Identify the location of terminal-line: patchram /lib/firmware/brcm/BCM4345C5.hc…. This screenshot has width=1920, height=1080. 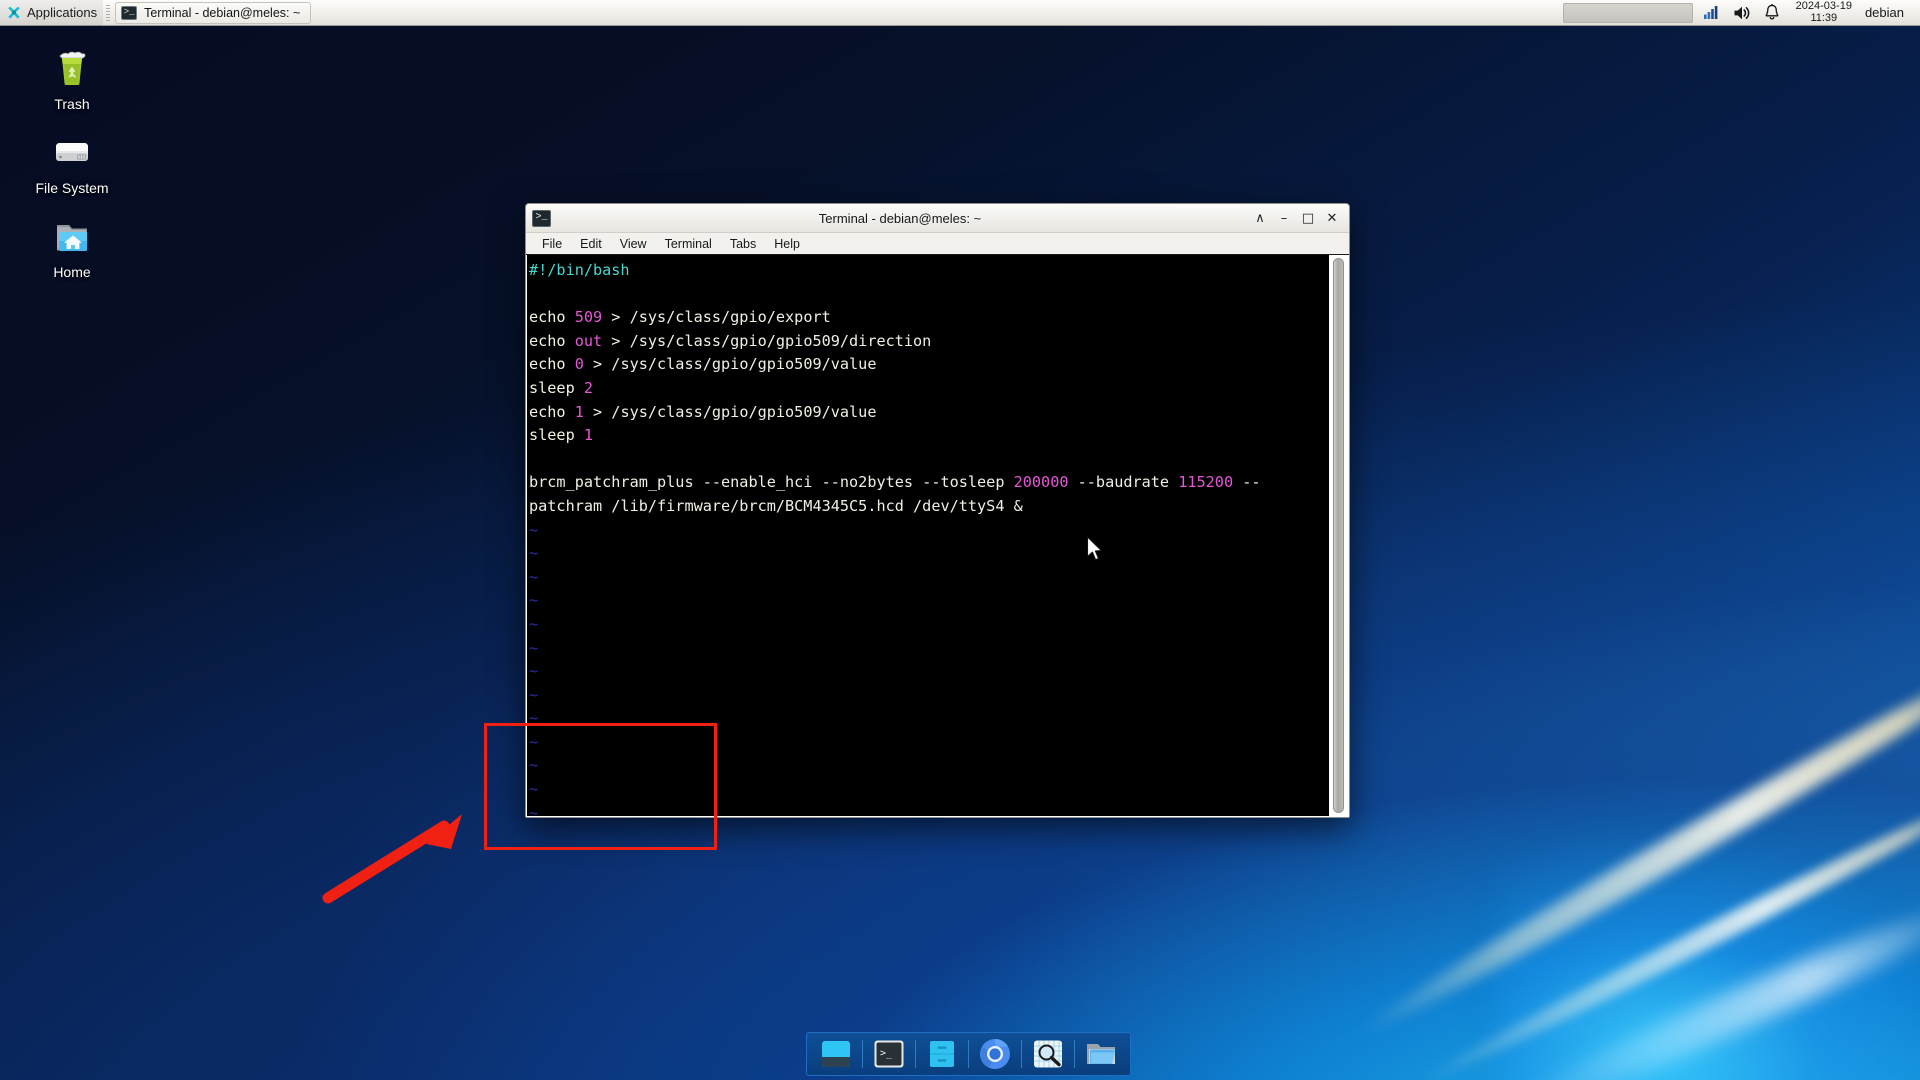
(929, 507).